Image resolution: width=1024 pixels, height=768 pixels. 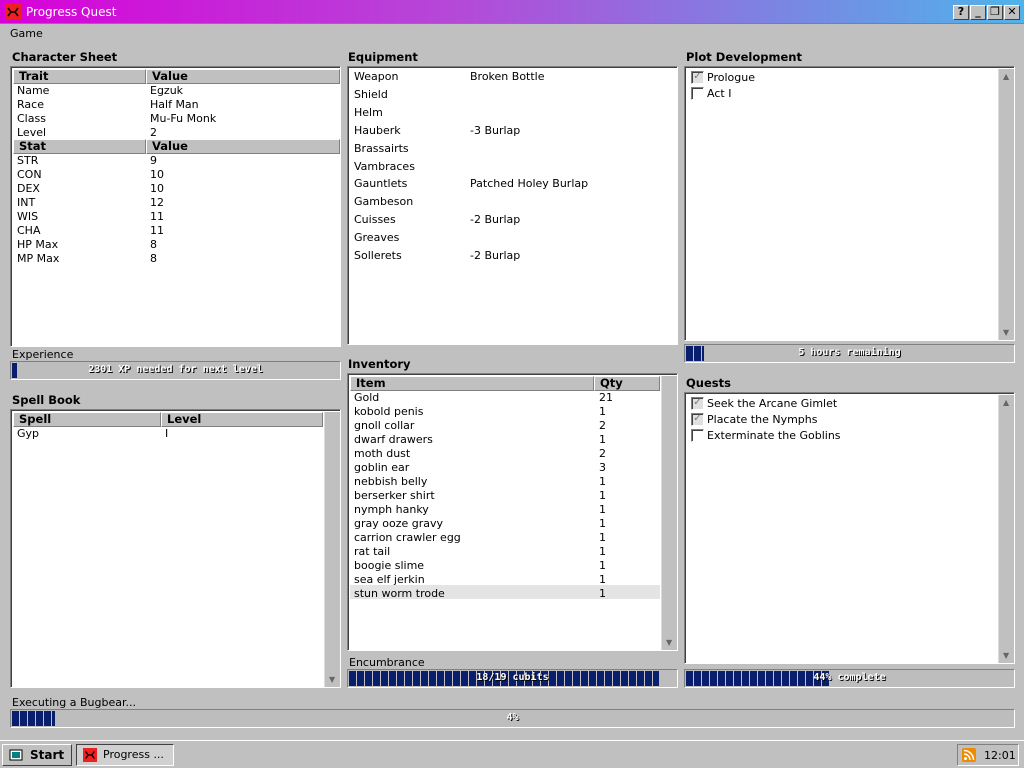 I want to click on stat-name: STR, so click(x=28, y=160).